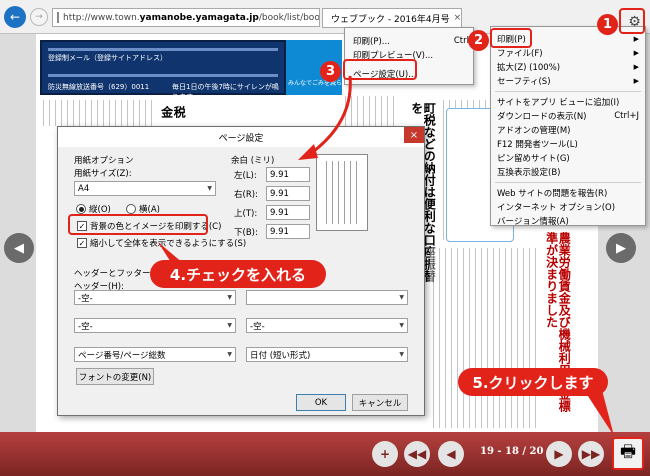  What do you see at coordinates (568, 81) in the screenshot?
I see `menu-item-safety: セーフティ(S) ▶` at bounding box center [568, 81].